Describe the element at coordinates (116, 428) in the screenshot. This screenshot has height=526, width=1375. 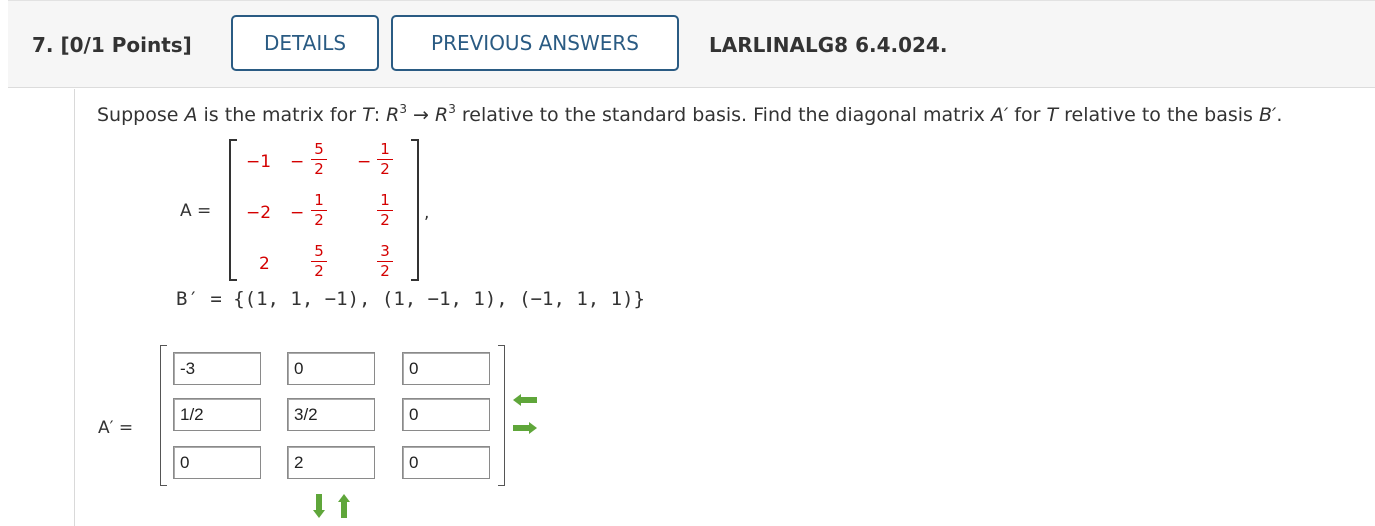
I see `answer-matrix-label: A′ =` at that location.